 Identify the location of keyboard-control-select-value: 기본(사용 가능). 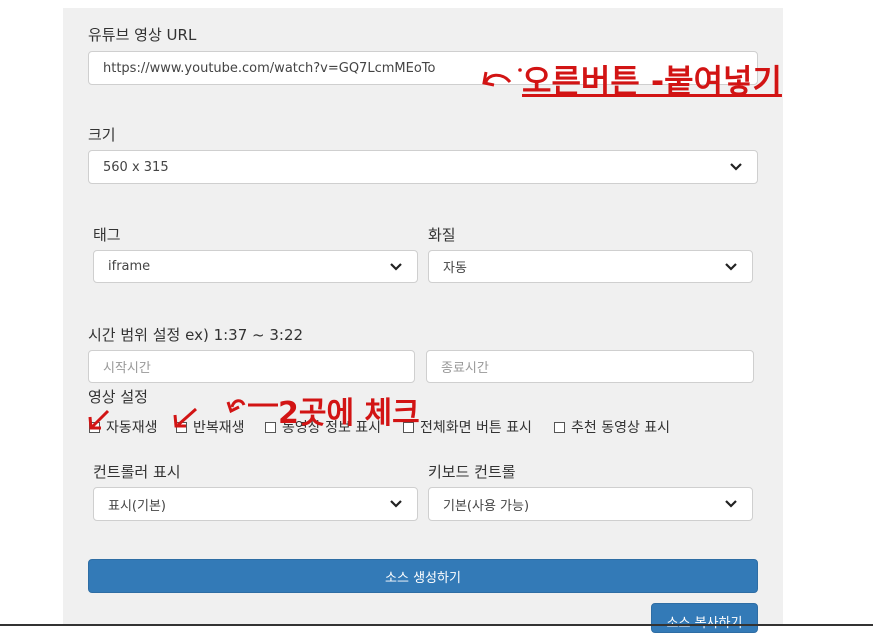
(486, 506).